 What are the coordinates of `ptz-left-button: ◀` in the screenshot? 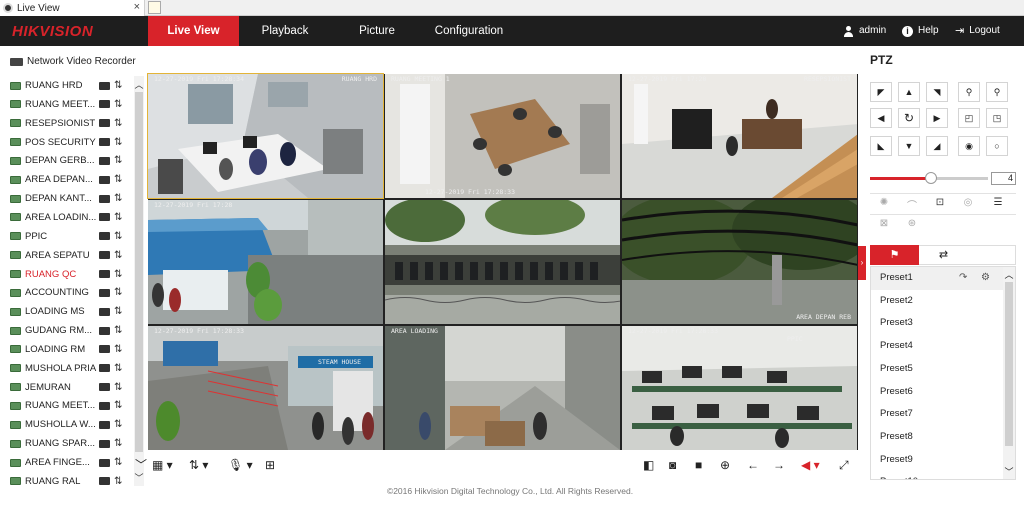 It's located at (881, 118).